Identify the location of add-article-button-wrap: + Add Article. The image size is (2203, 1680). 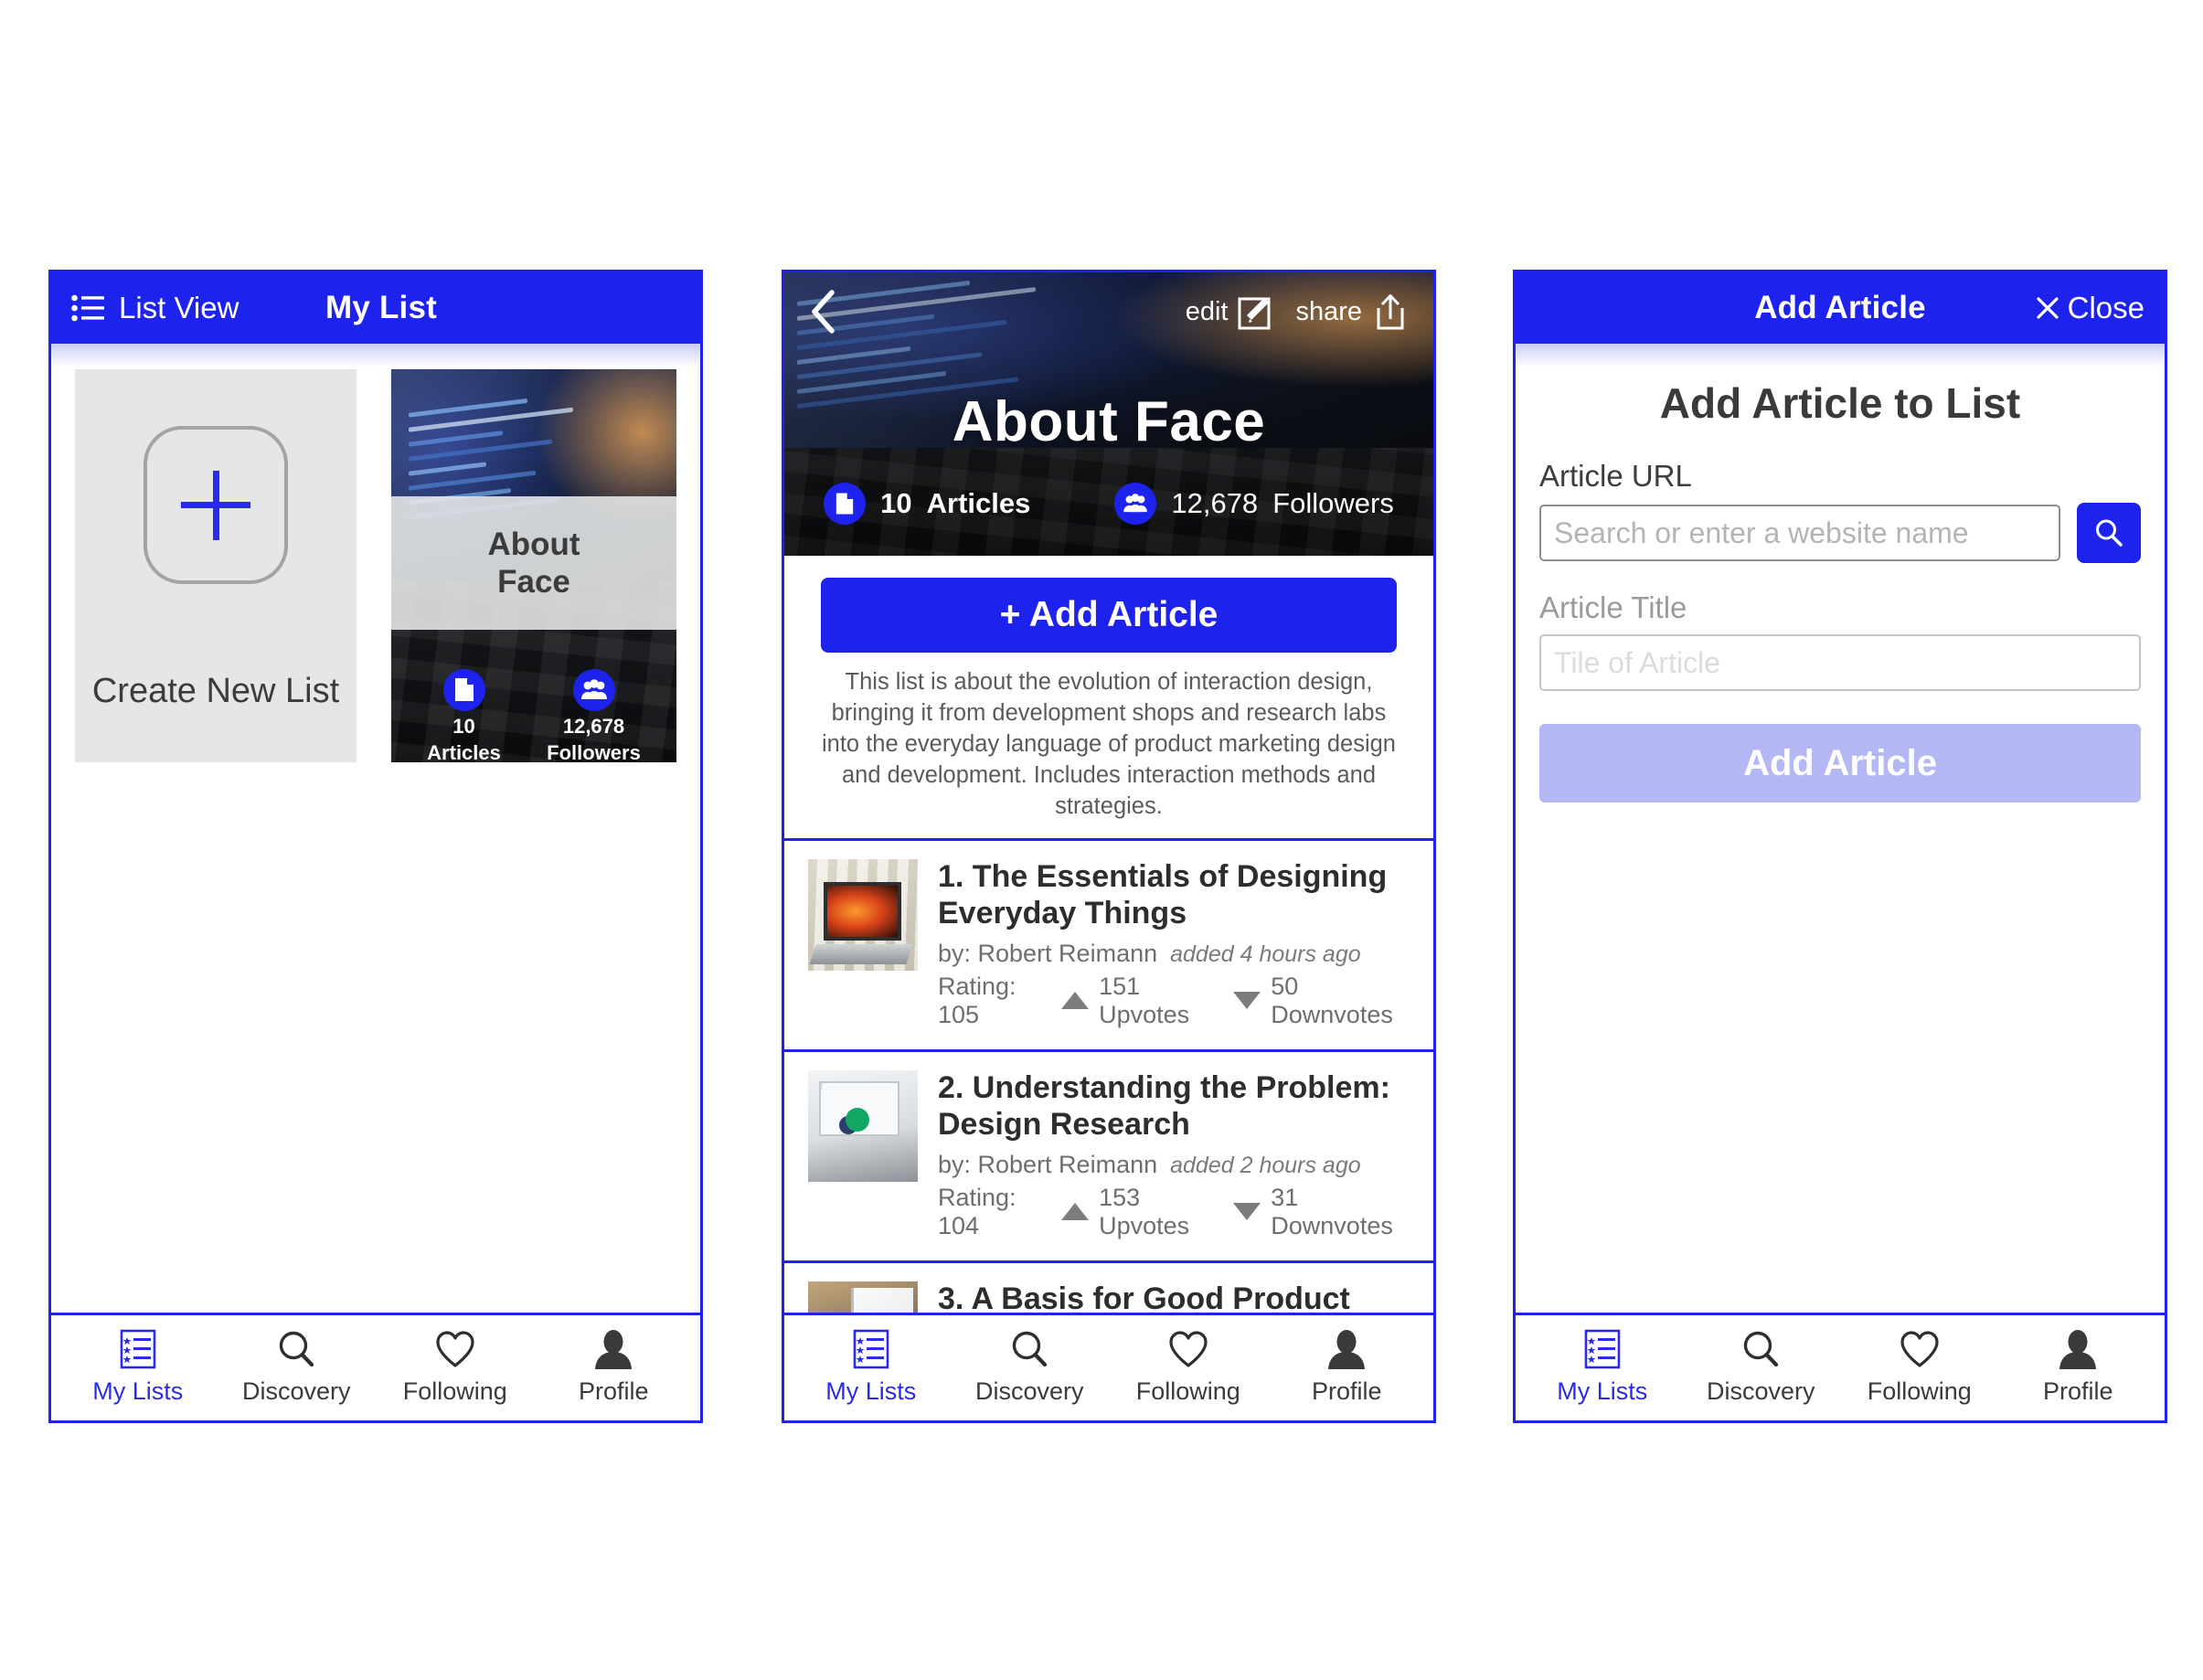
(1108, 605).